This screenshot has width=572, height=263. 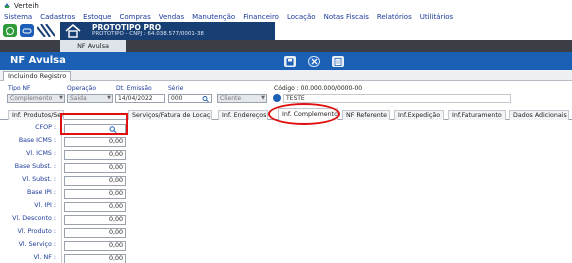 What do you see at coordinates (243, 115) in the screenshot?
I see `tab-inf-enderecos: Inf. Endereços` at bounding box center [243, 115].